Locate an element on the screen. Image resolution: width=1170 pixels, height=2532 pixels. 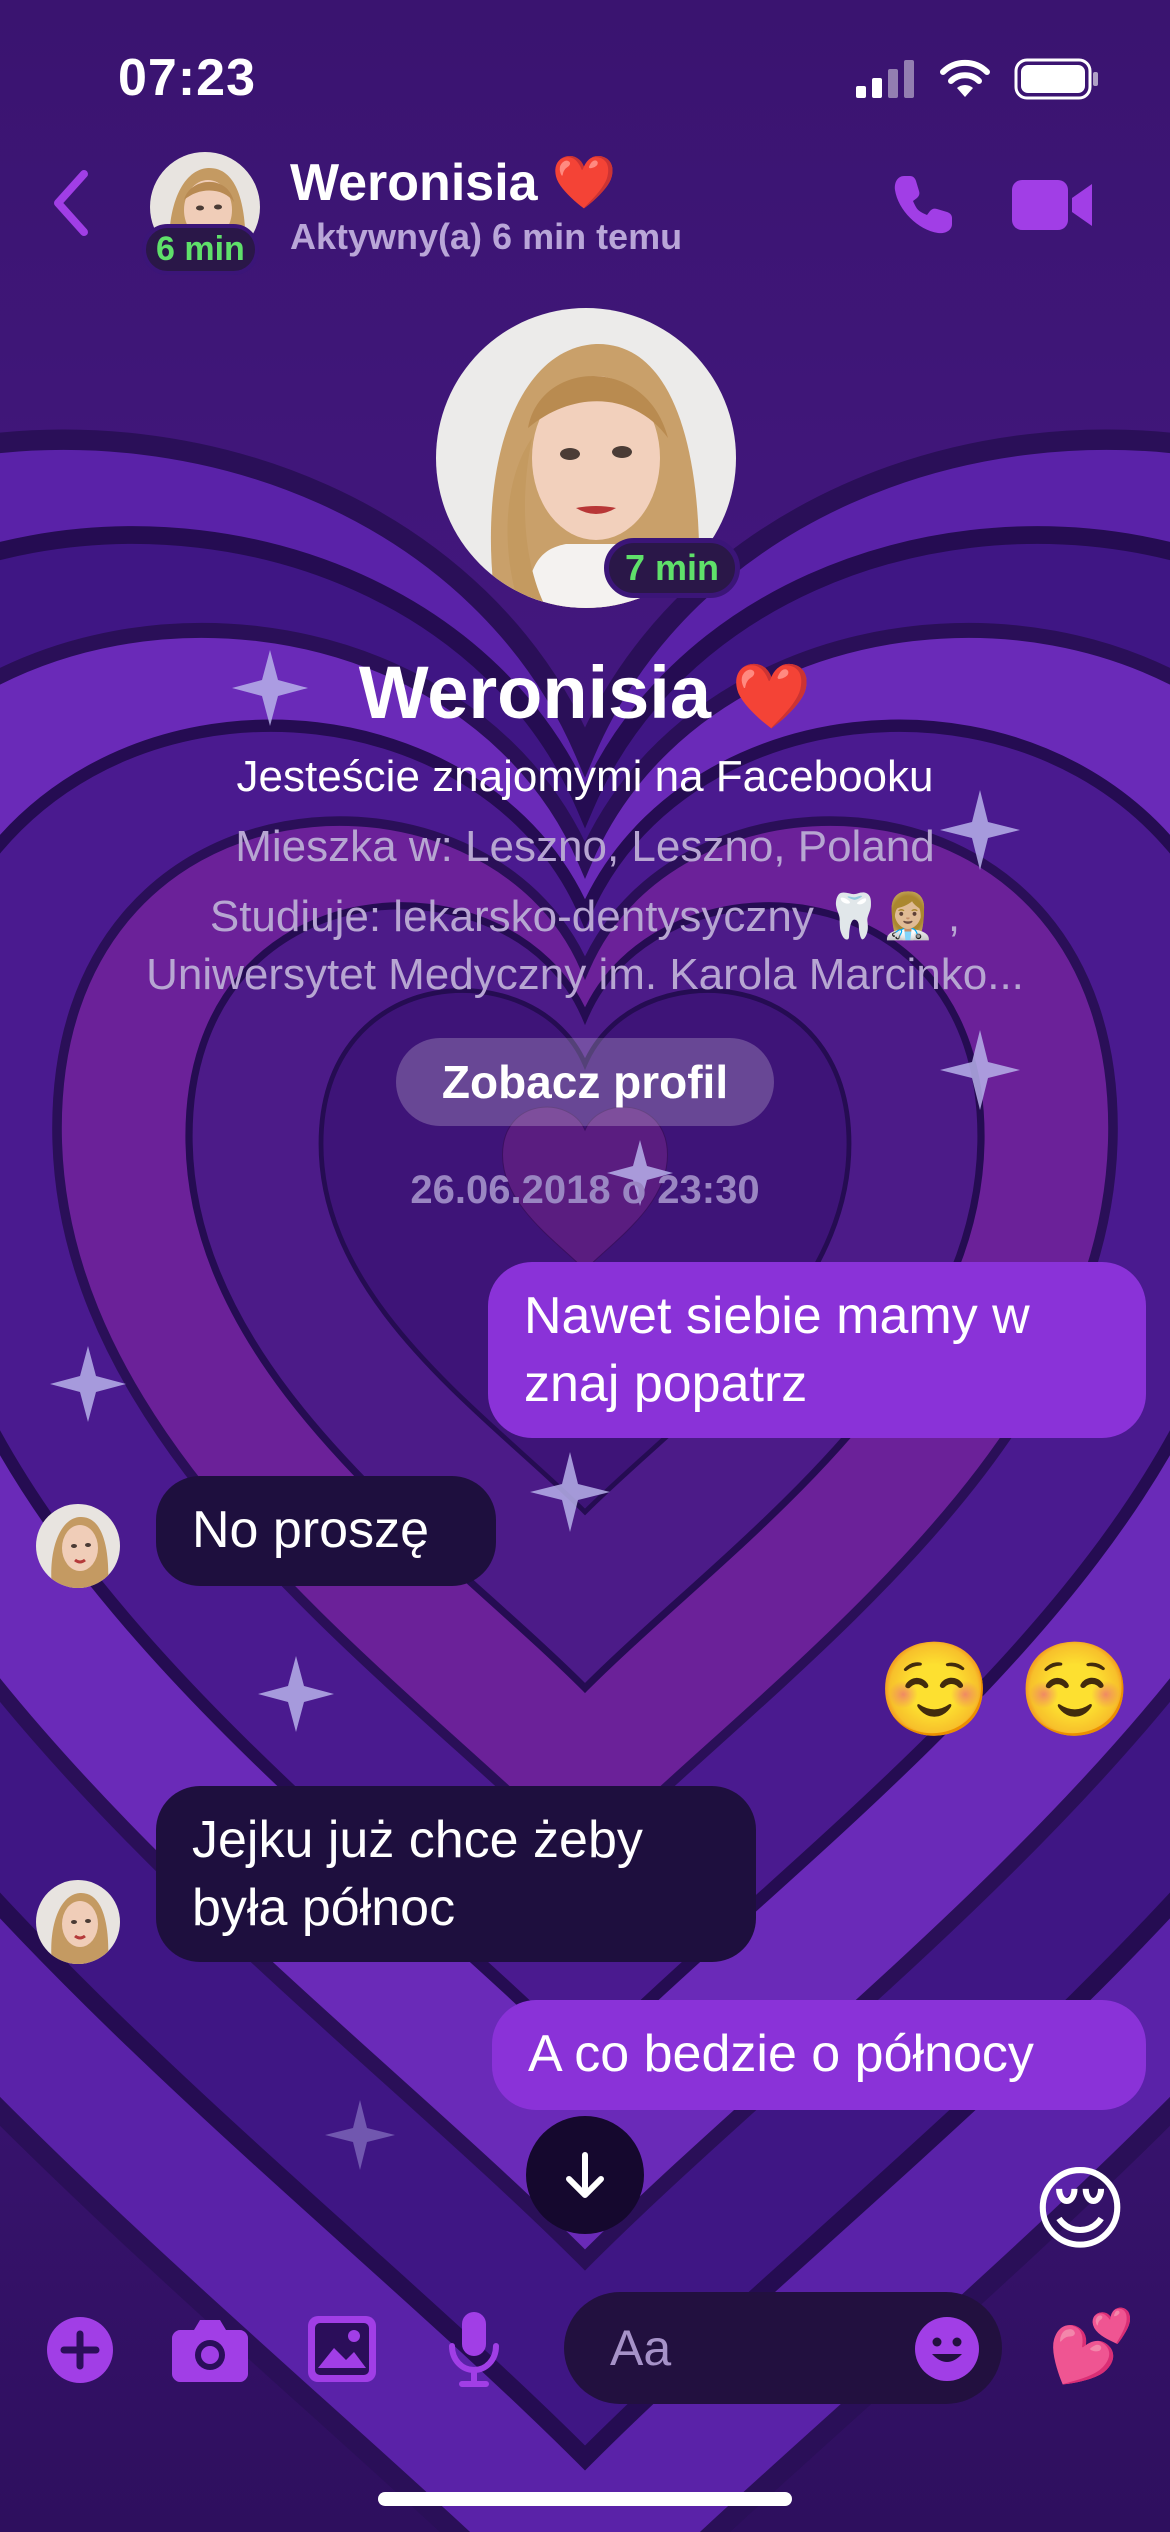
profile-name: Weronisia ❤️ is located at coordinates (585, 692).